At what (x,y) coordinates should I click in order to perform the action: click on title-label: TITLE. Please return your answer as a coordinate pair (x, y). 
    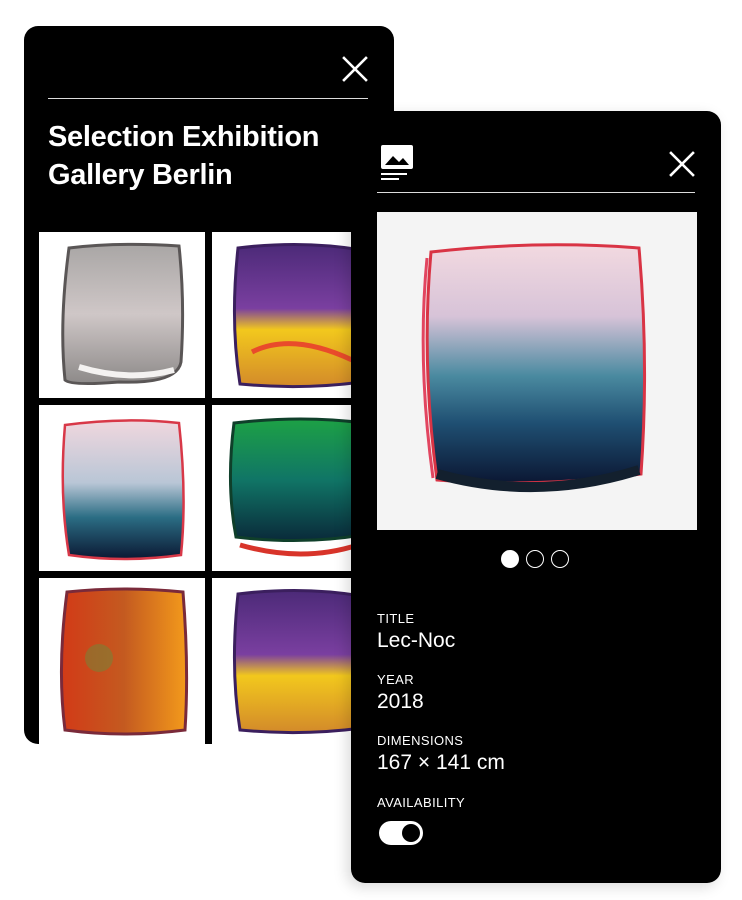
    Looking at the image, I should click on (396, 618).